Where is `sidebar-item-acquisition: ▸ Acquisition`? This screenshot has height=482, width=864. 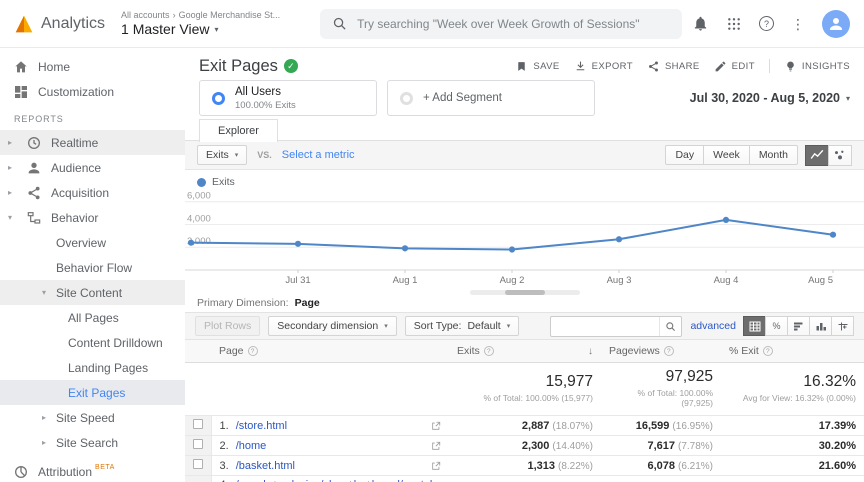 sidebar-item-acquisition: ▸ Acquisition is located at coordinates (92, 192).